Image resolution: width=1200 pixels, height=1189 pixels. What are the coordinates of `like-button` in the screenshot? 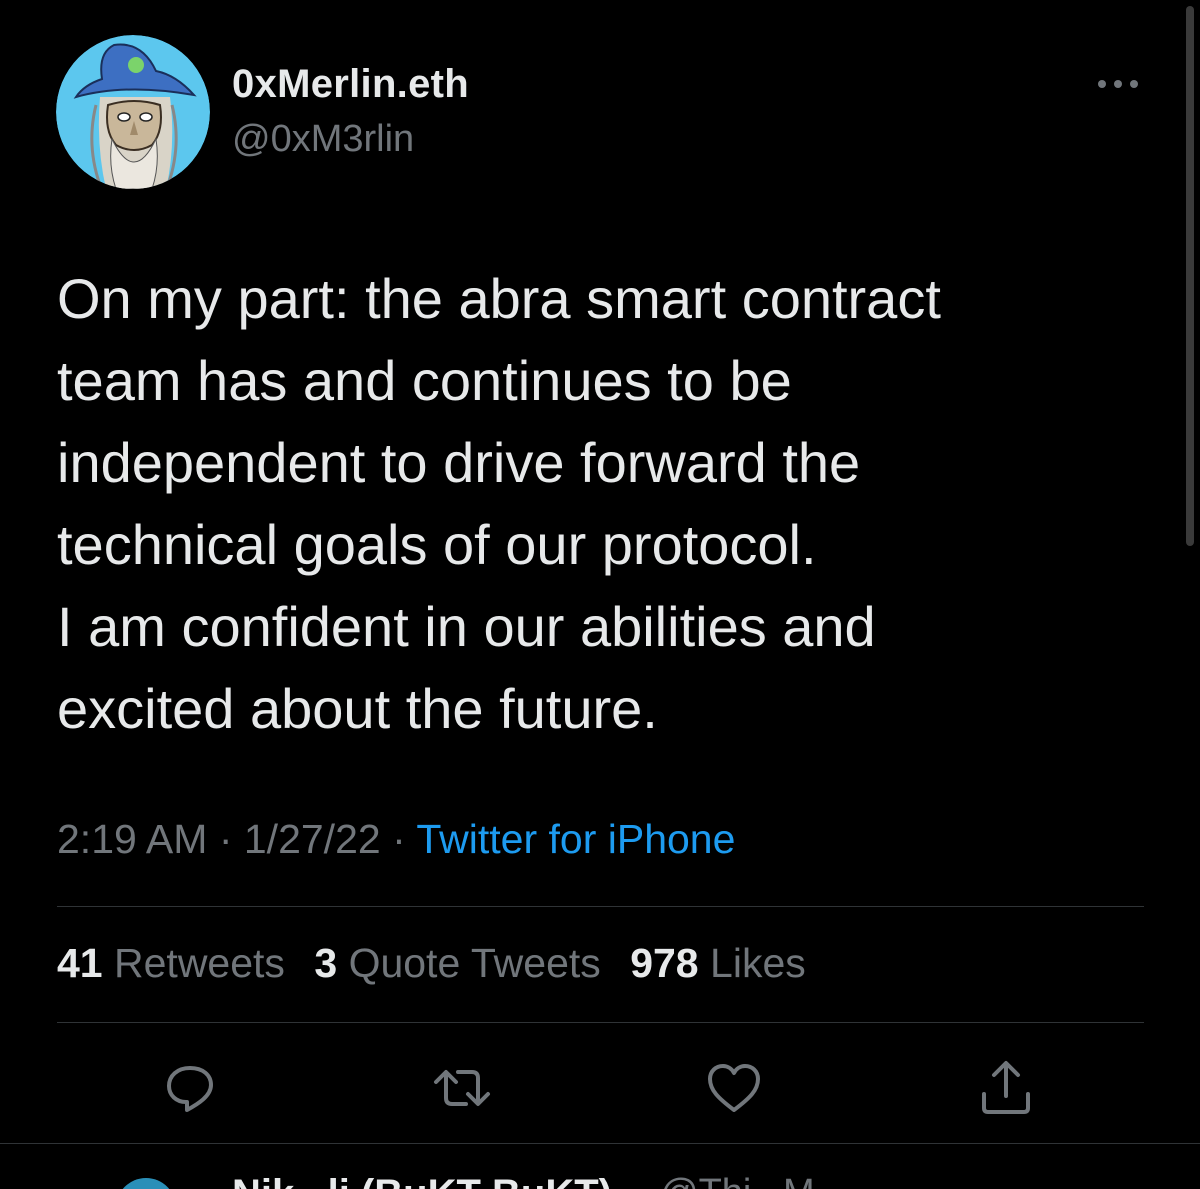 It's located at (734, 1088).